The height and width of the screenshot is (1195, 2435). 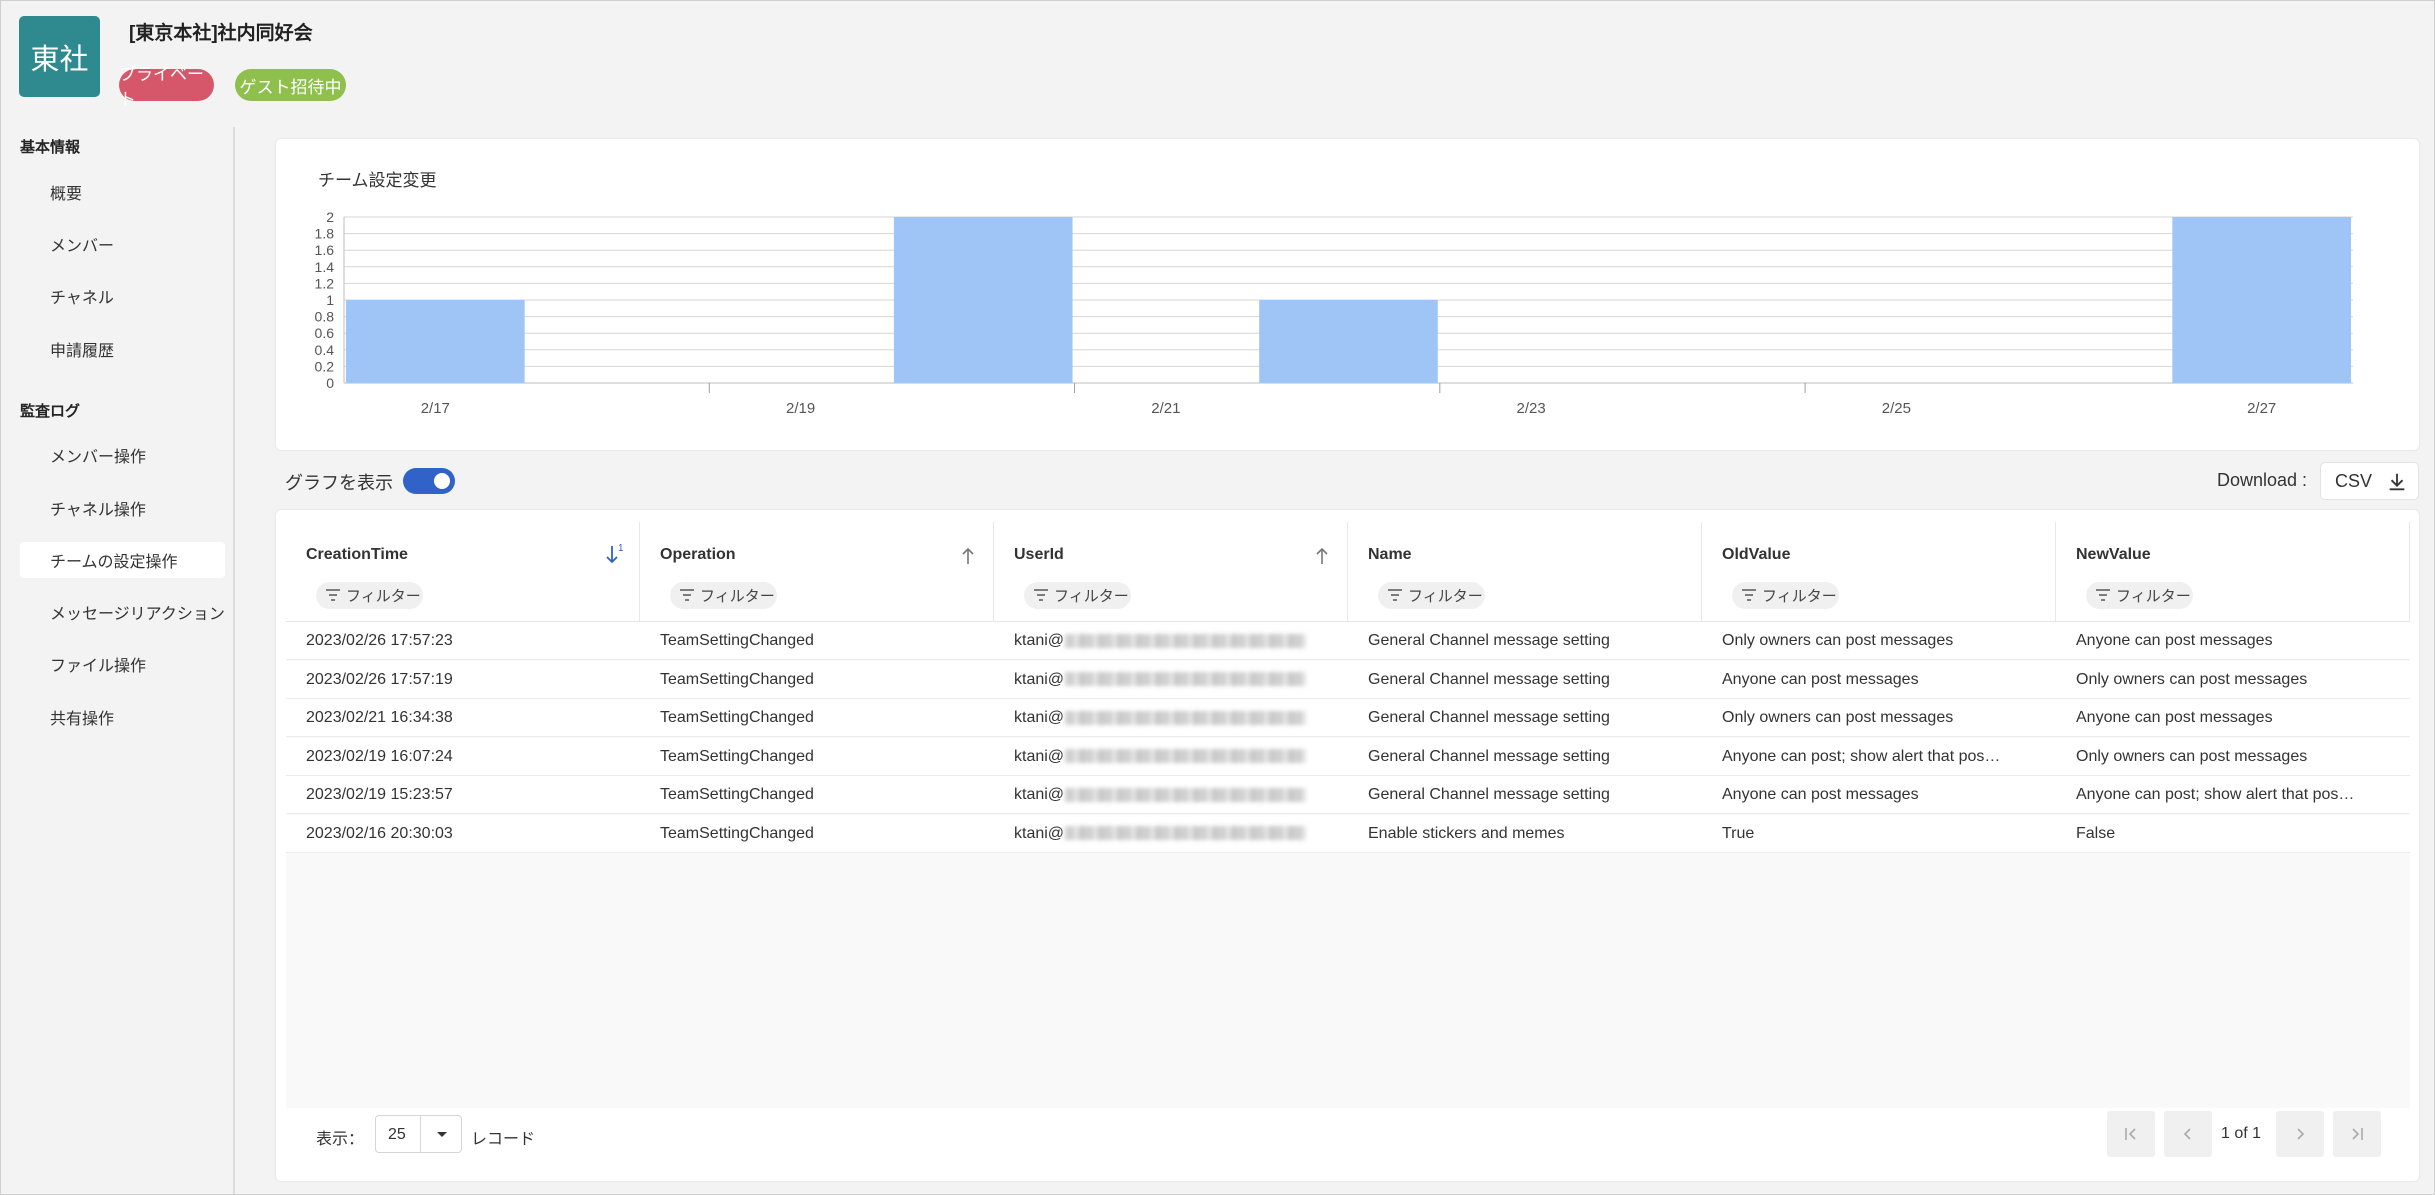 What do you see at coordinates (122, 560) in the screenshot?
I see `sidebar-item-team-settings-ops: チームの設定操作` at bounding box center [122, 560].